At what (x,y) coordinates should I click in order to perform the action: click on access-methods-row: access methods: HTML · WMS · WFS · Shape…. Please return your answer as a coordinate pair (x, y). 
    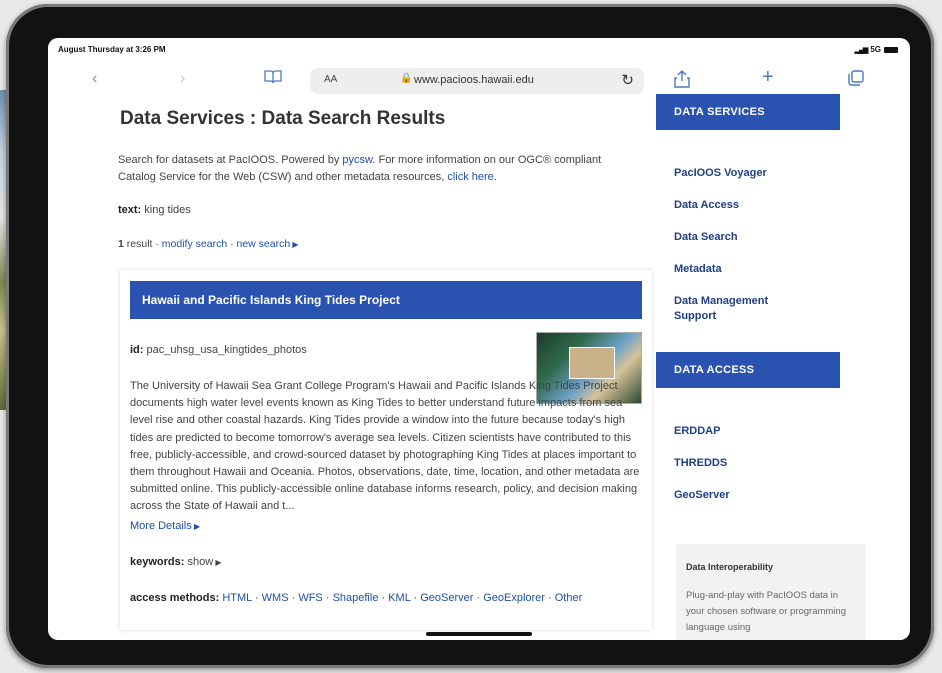
    Looking at the image, I should click on (356, 598).